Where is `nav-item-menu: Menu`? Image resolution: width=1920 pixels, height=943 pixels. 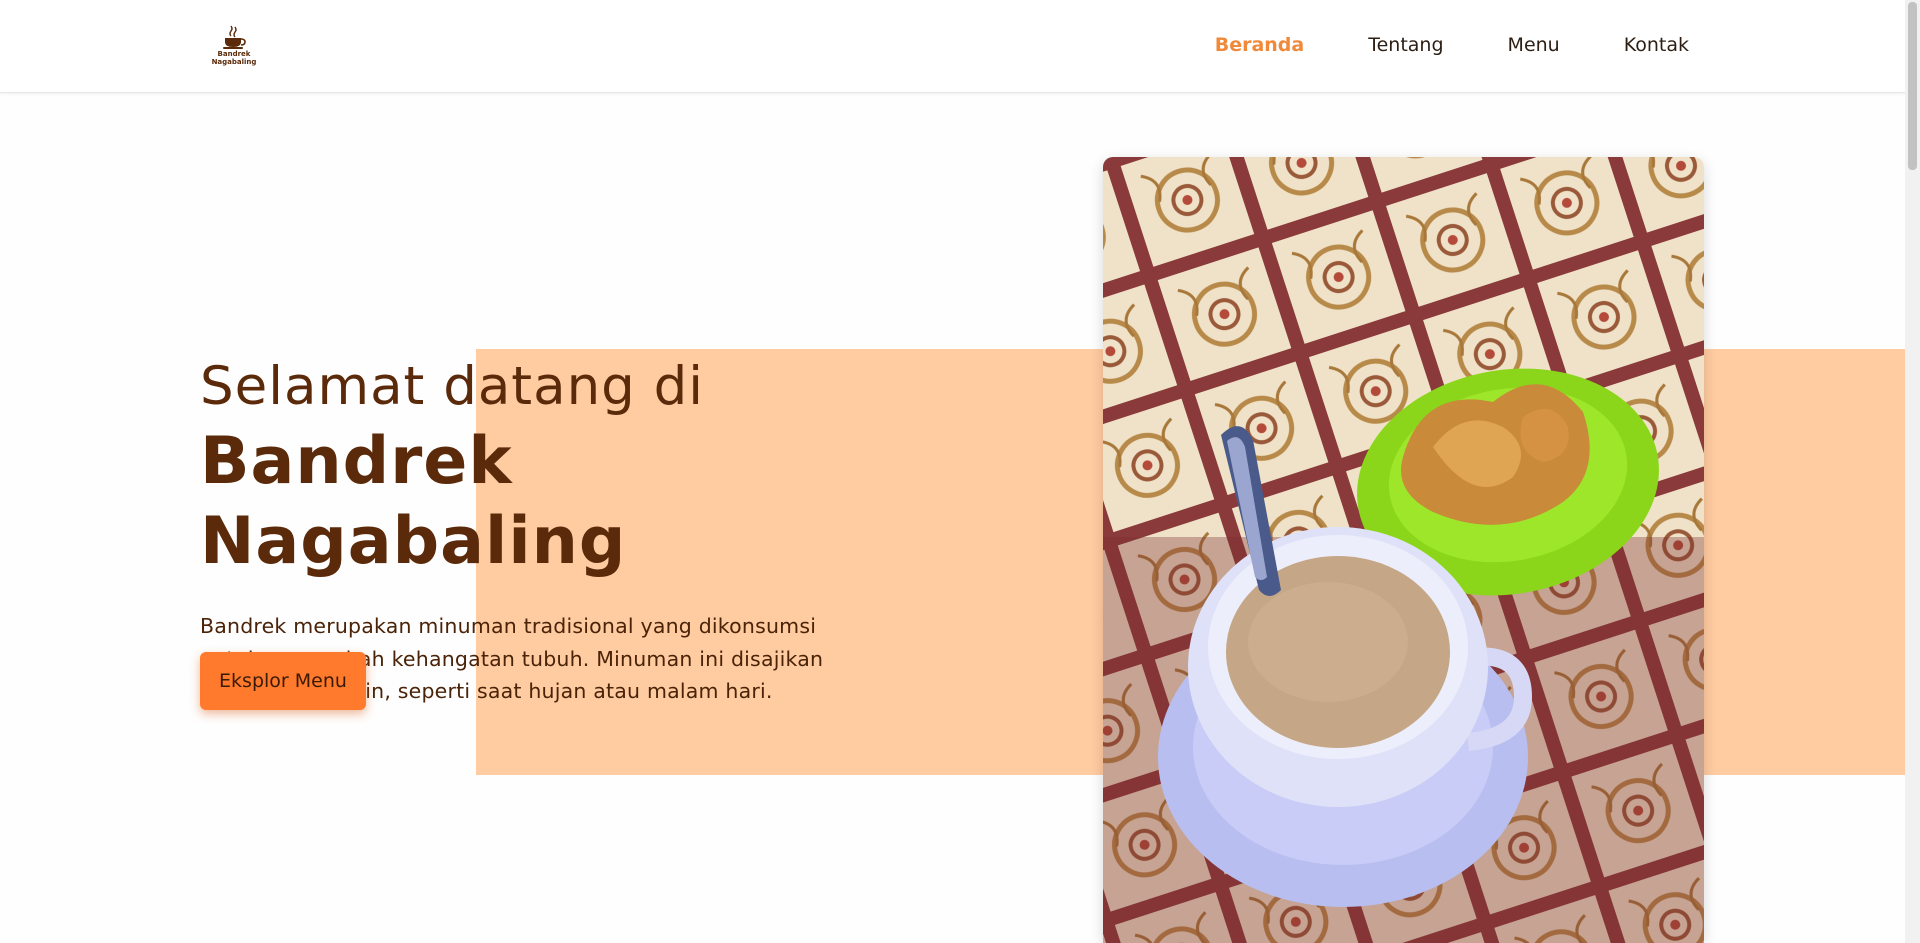
nav-item-menu: Menu is located at coordinates (1534, 45).